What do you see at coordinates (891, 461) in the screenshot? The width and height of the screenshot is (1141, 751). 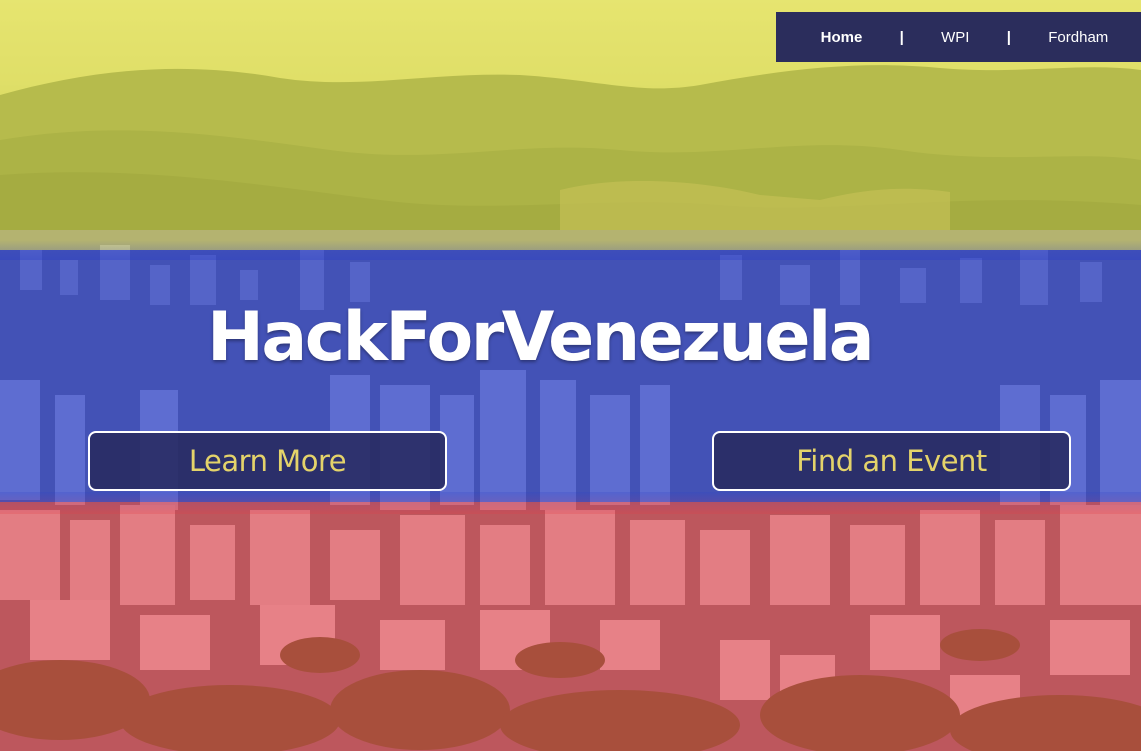 I see `find-event-button: Find an Event` at bounding box center [891, 461].